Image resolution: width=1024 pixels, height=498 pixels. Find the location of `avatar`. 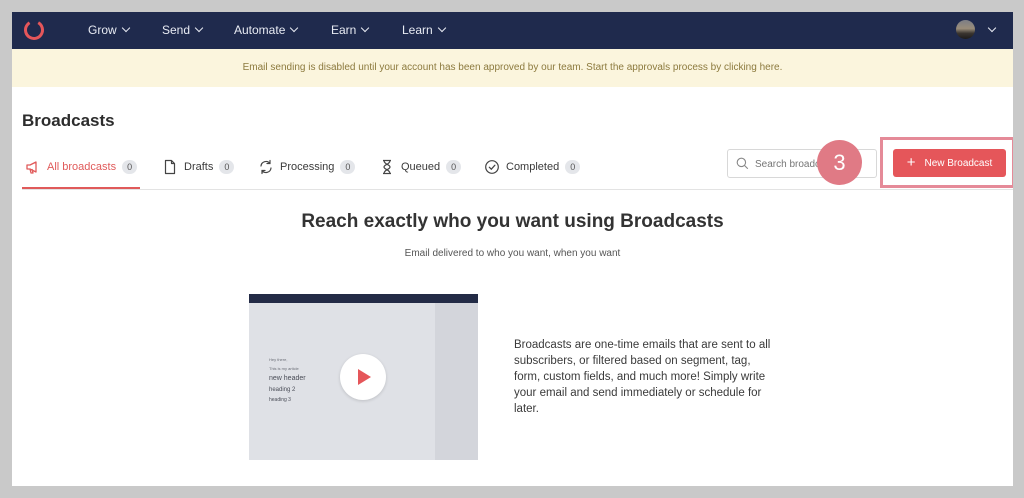

avatar is located at coordinates (965, 29).